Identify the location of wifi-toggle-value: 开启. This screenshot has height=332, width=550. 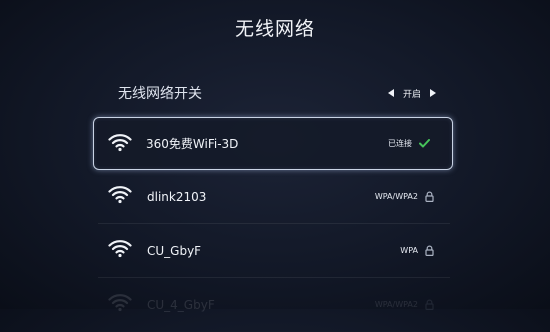
(411, 94).